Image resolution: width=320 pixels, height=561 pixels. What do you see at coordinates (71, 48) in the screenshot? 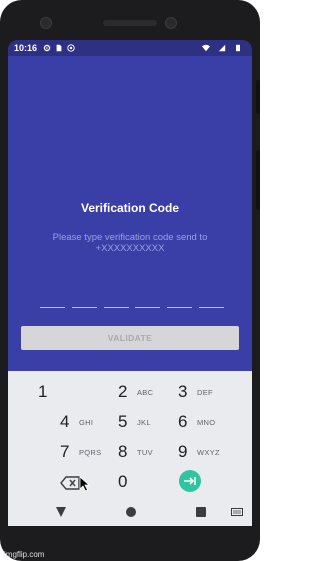
I see `at-sign-icon` at bounding box center [71, 48].